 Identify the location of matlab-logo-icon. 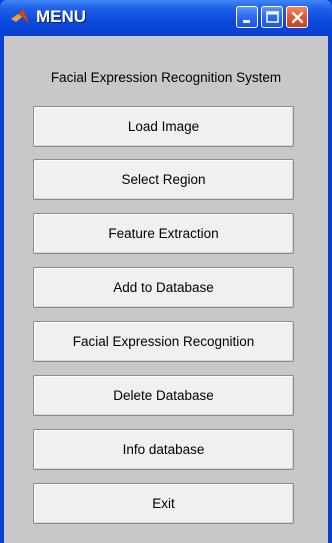
(20, 17).